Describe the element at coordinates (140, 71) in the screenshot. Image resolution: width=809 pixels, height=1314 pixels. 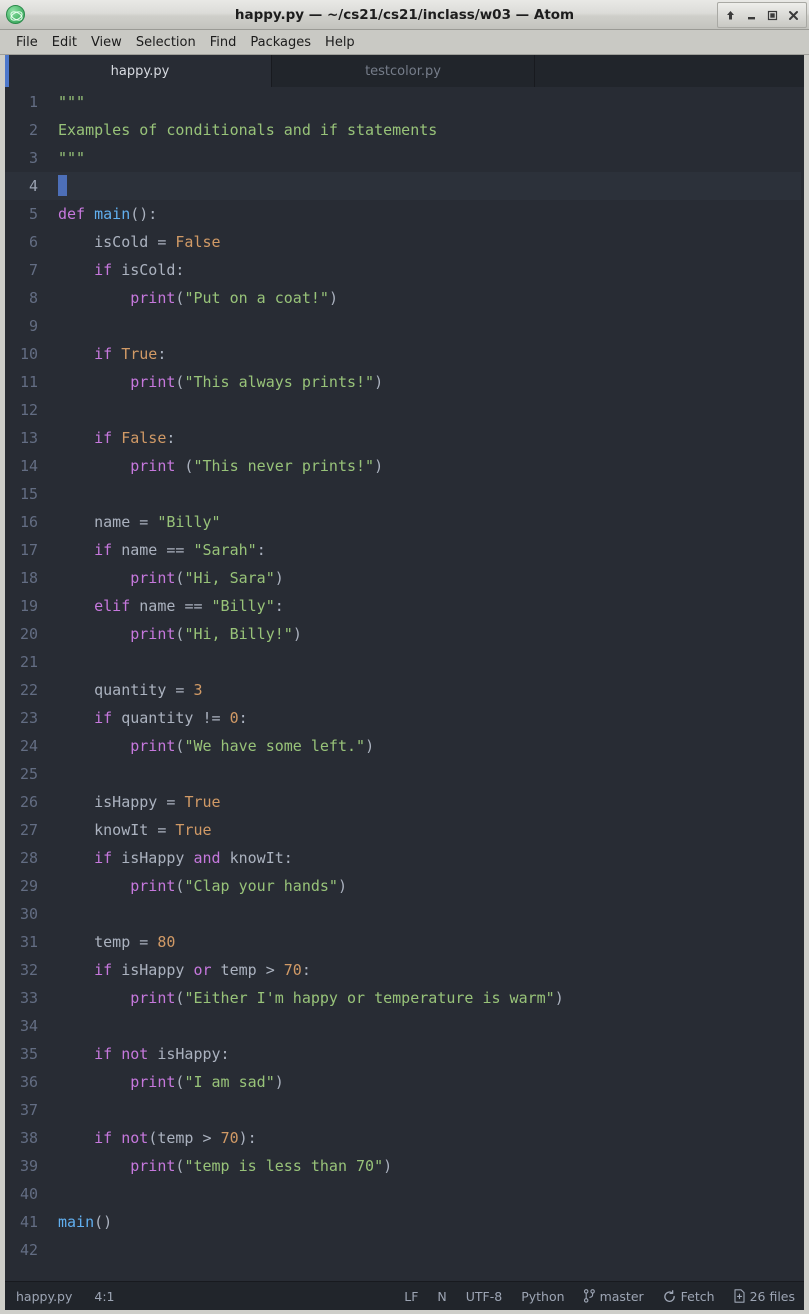
I see `tab-happy-py: happy.py` at that location.